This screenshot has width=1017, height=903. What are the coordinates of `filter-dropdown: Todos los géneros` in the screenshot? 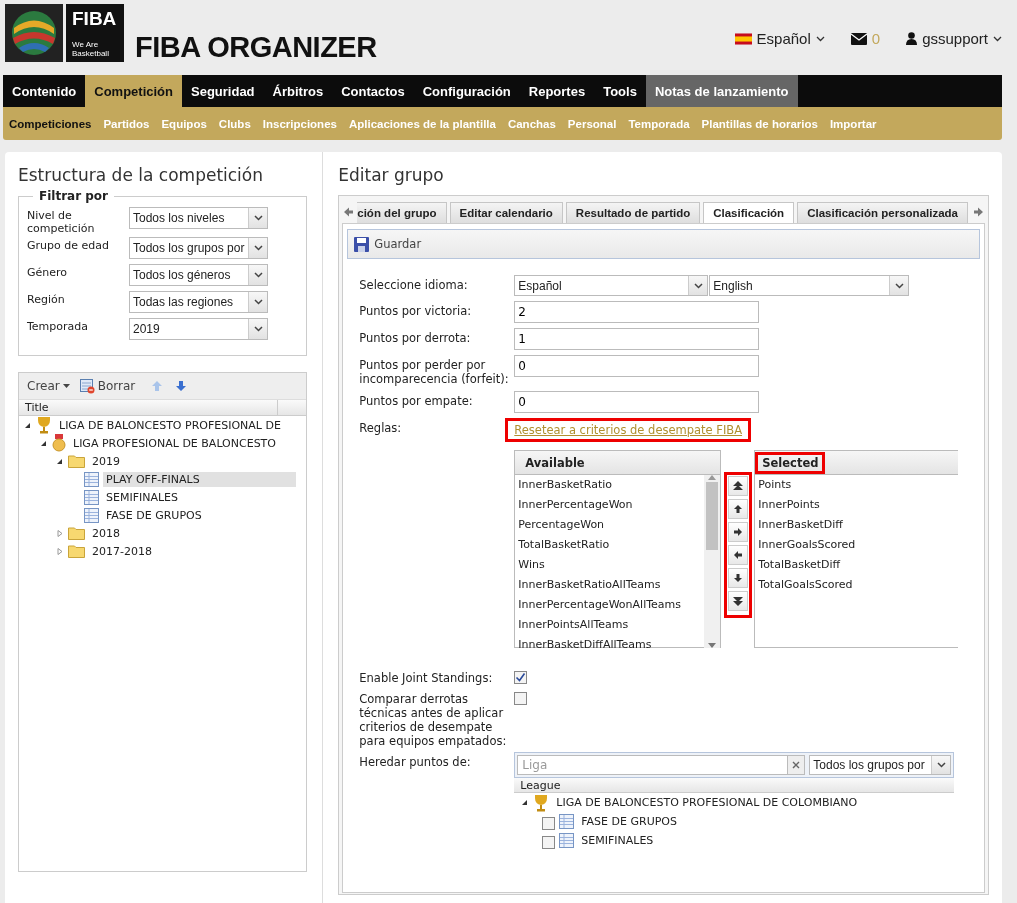 It's located at (198, 275).